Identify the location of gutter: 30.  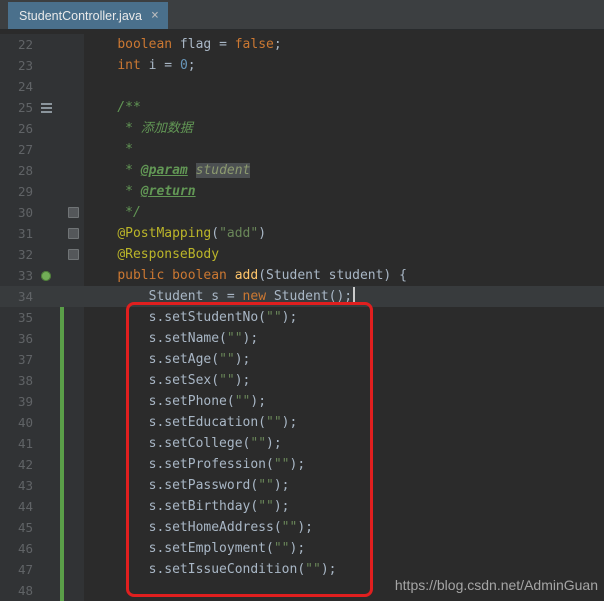
(42, 212).